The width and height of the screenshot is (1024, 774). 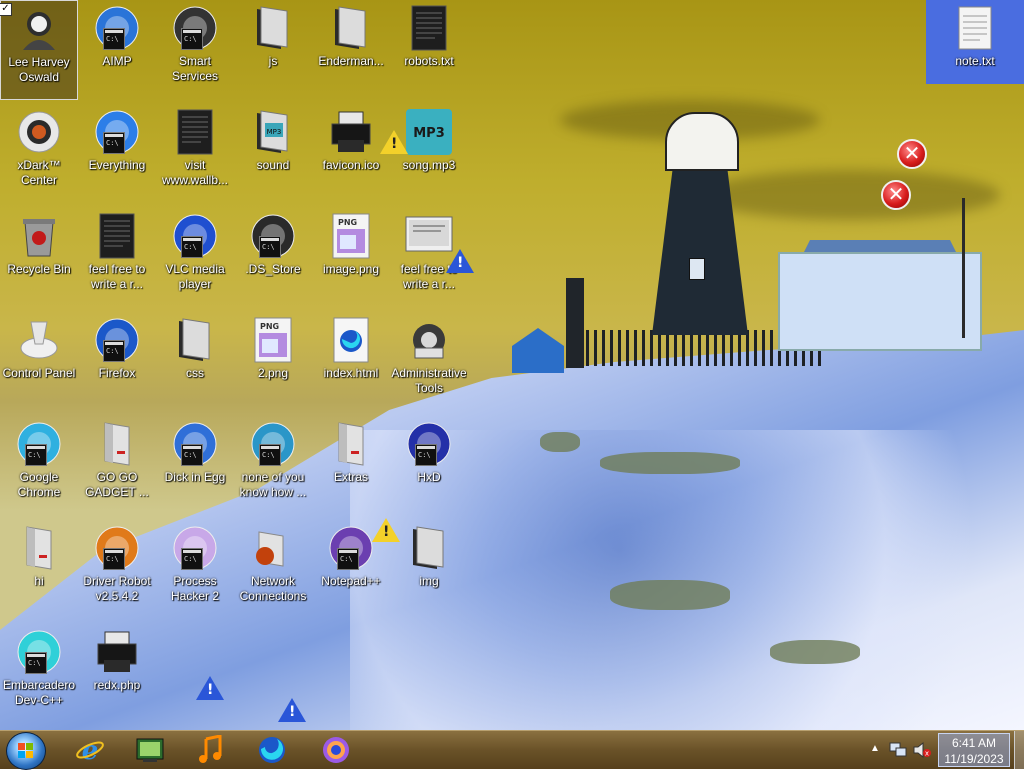 I want to click on desktop-icon-hi: hi, so click(x=39, y=570).